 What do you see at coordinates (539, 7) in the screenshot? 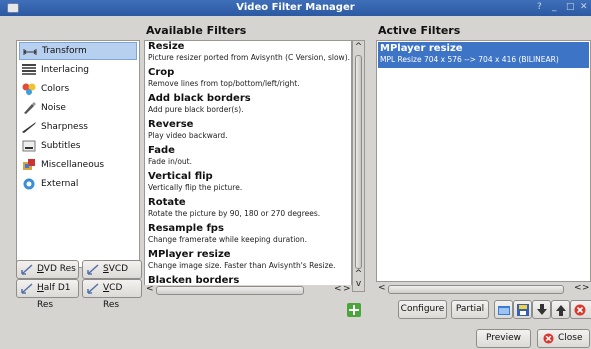
I see `help-button: ?` at bounding box center [539, 7].